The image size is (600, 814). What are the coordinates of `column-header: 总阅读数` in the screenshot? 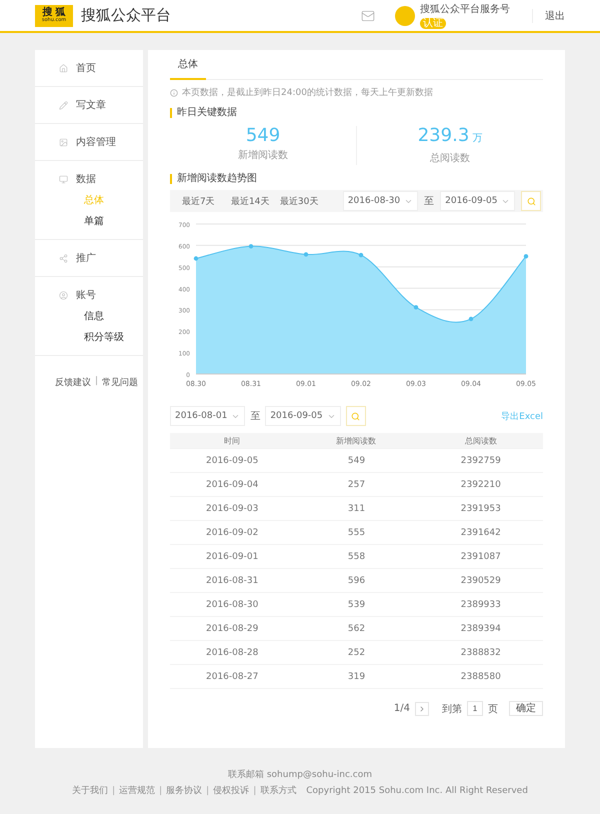 It's located at (481, 441).